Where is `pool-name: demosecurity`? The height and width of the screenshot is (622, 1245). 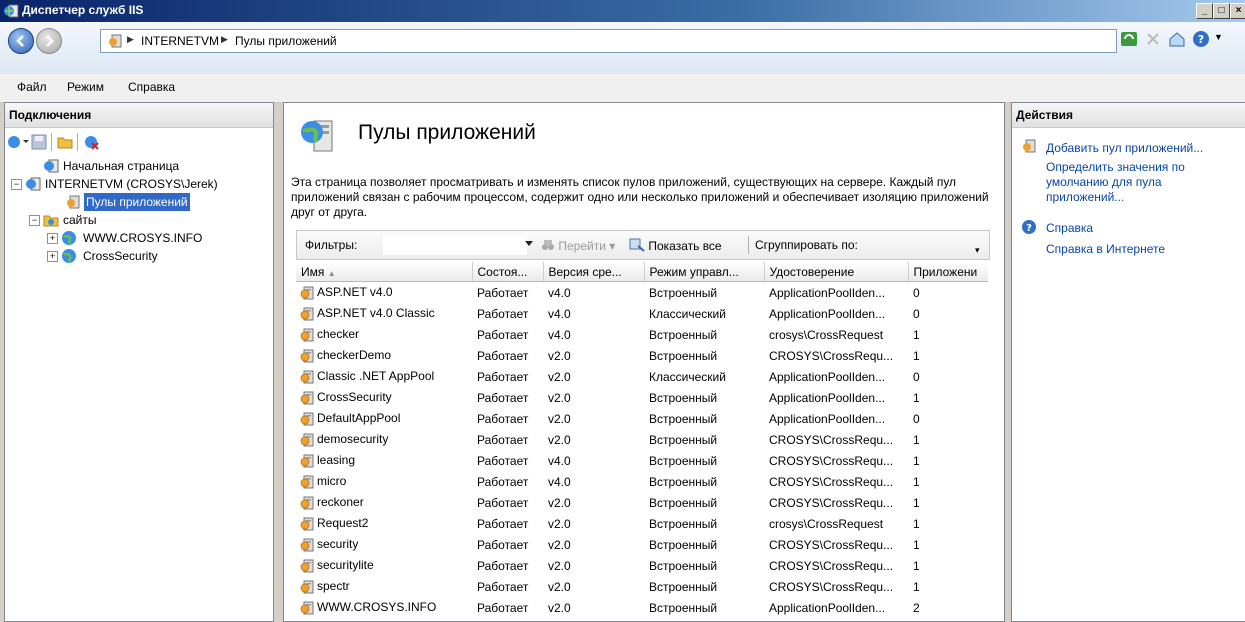 pool-name: demosecurity is located at coordinates (384, 439).